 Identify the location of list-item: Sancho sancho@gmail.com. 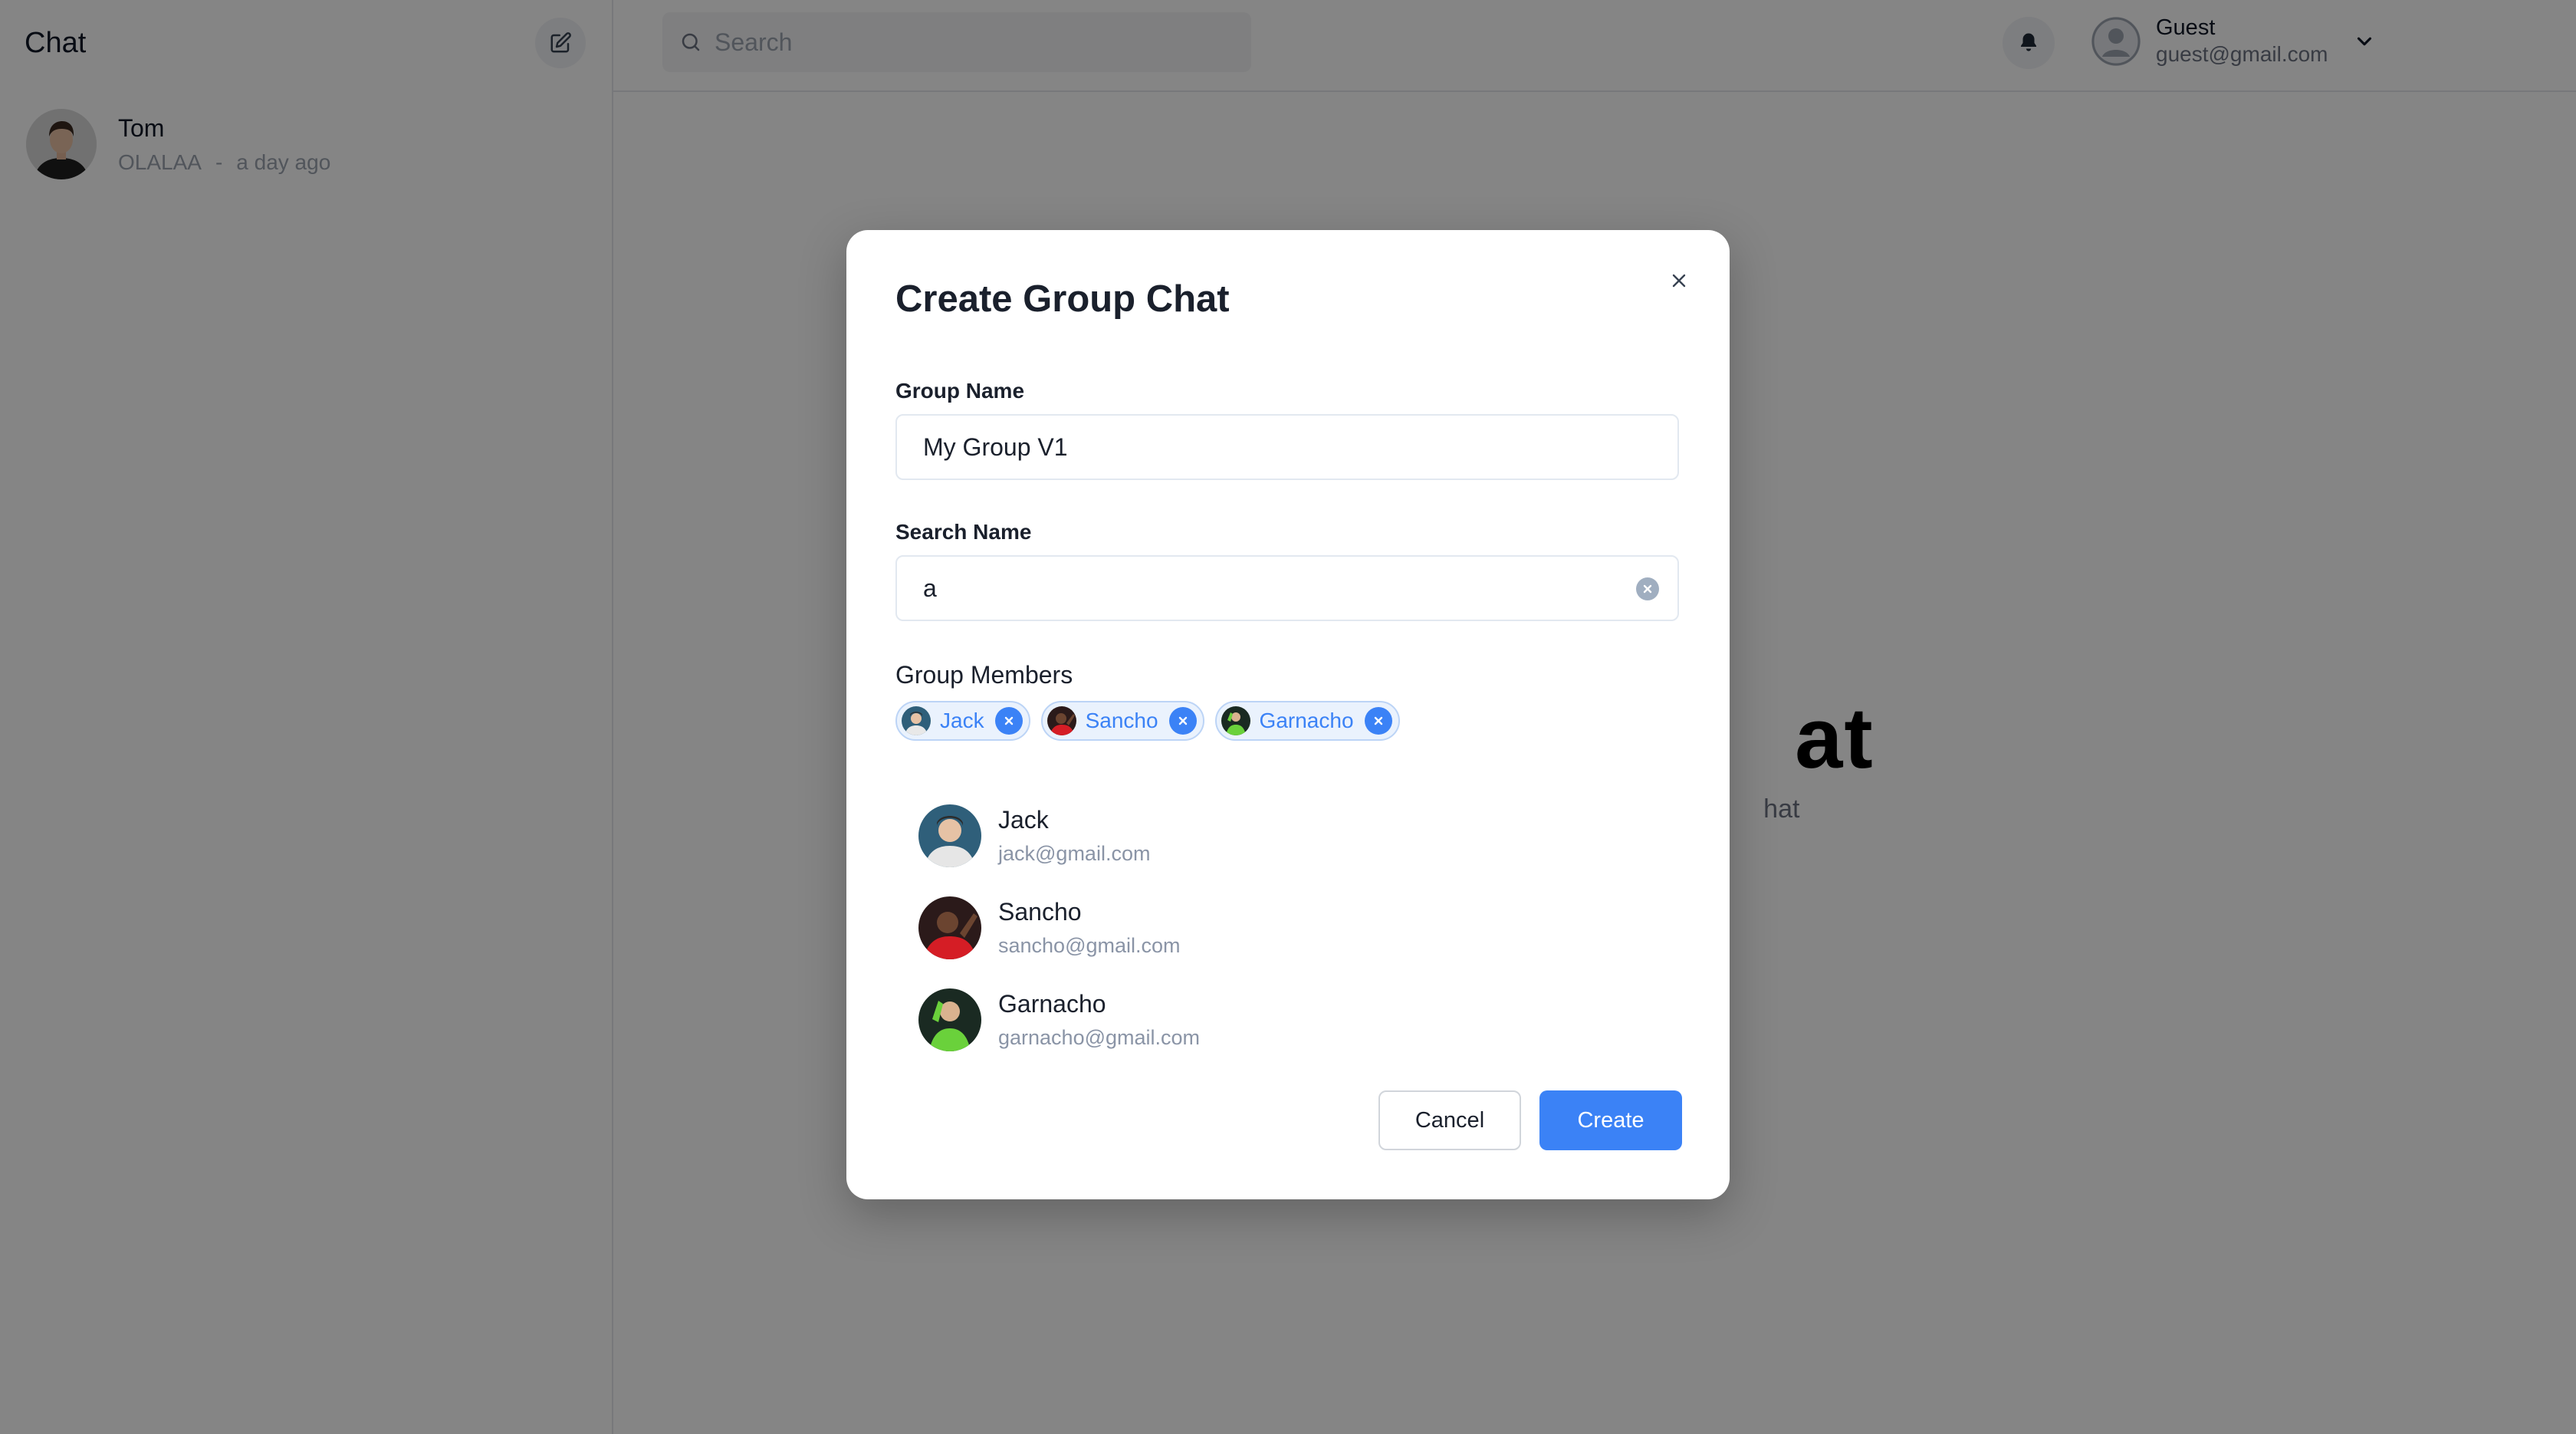
(1059, 928).